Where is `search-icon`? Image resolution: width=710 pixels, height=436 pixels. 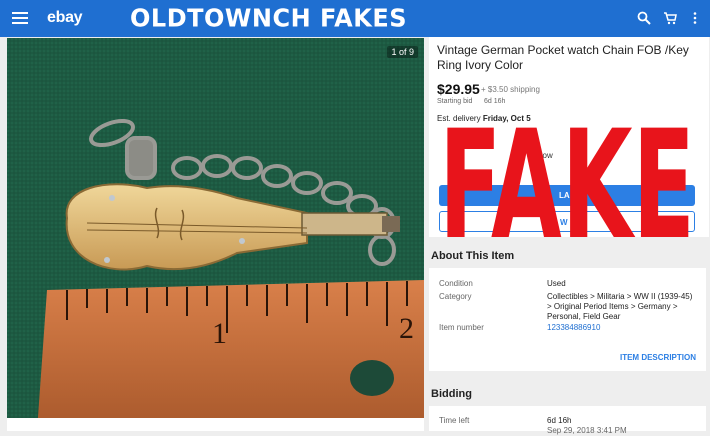 search-icon is located at coordinates (644, 18).